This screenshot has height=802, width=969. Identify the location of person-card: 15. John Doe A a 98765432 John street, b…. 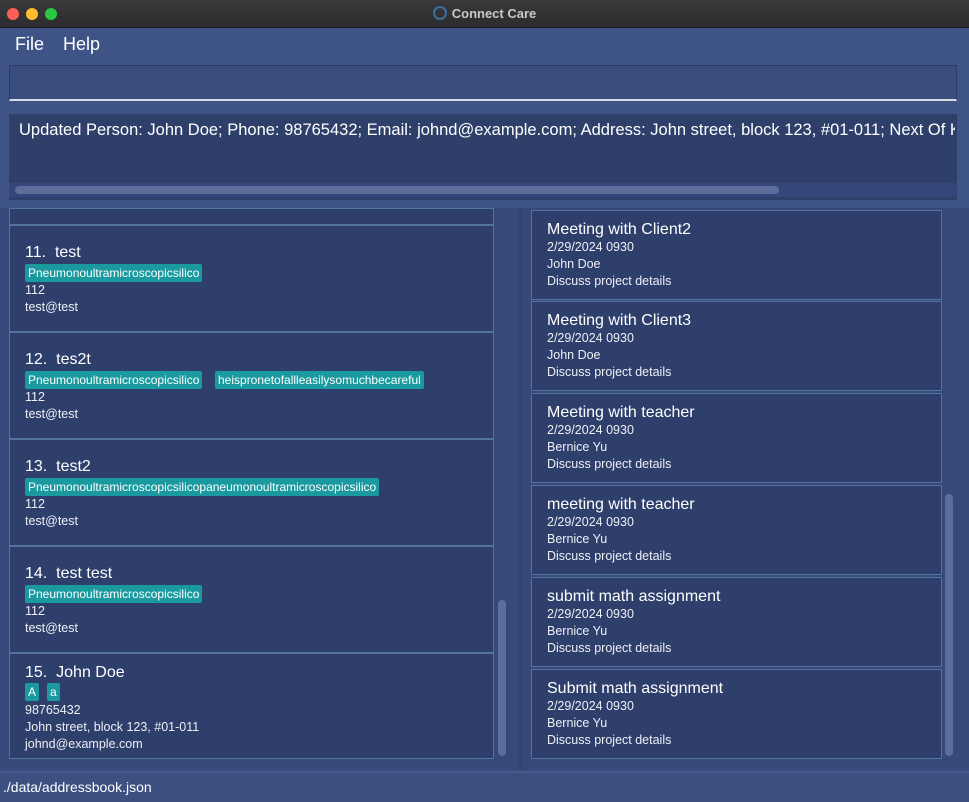
(251, 706).